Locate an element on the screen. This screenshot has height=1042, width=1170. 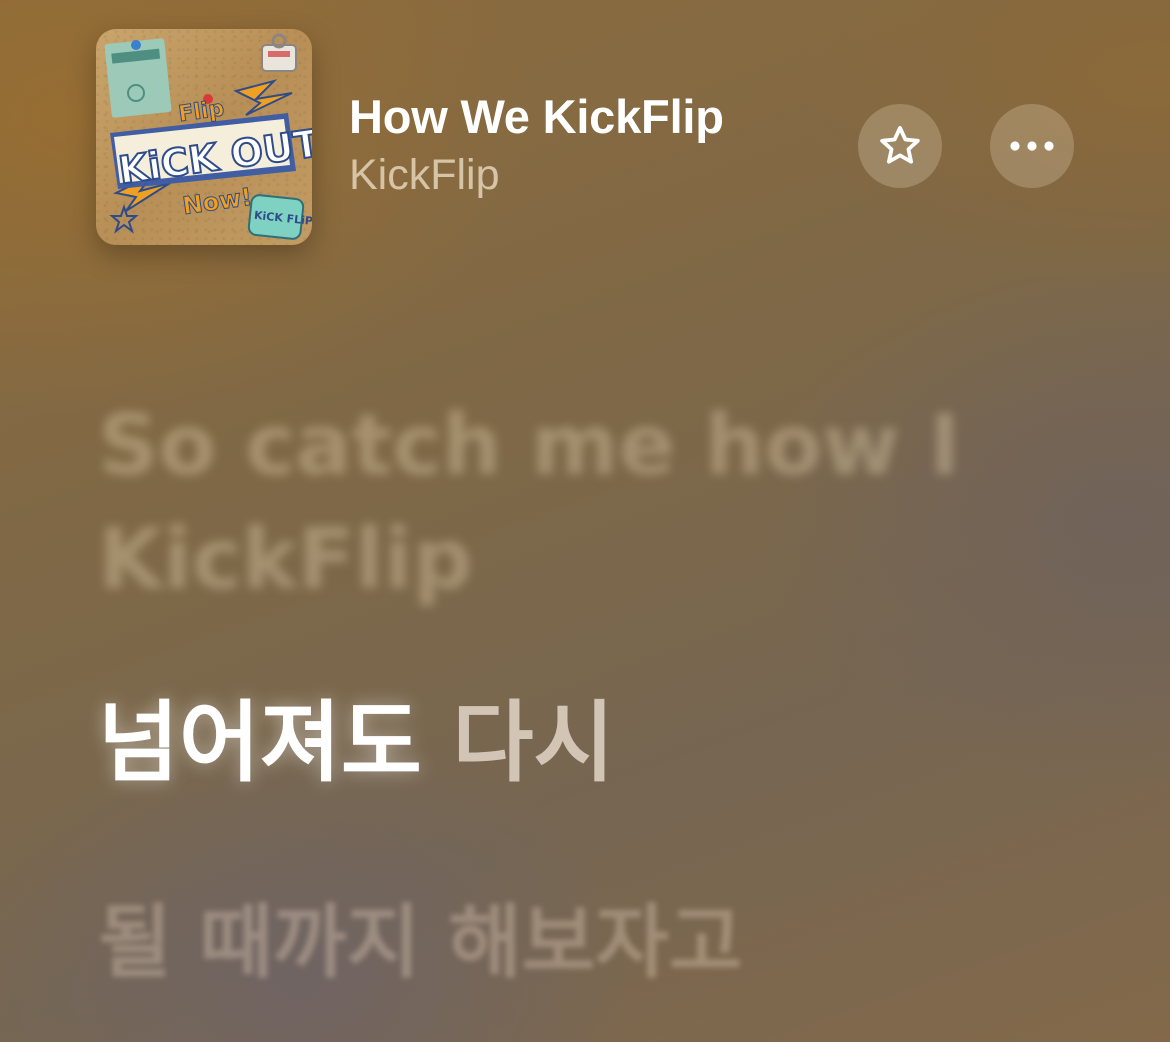
track-artist: KickFlip is located at coordinates (424, 175).